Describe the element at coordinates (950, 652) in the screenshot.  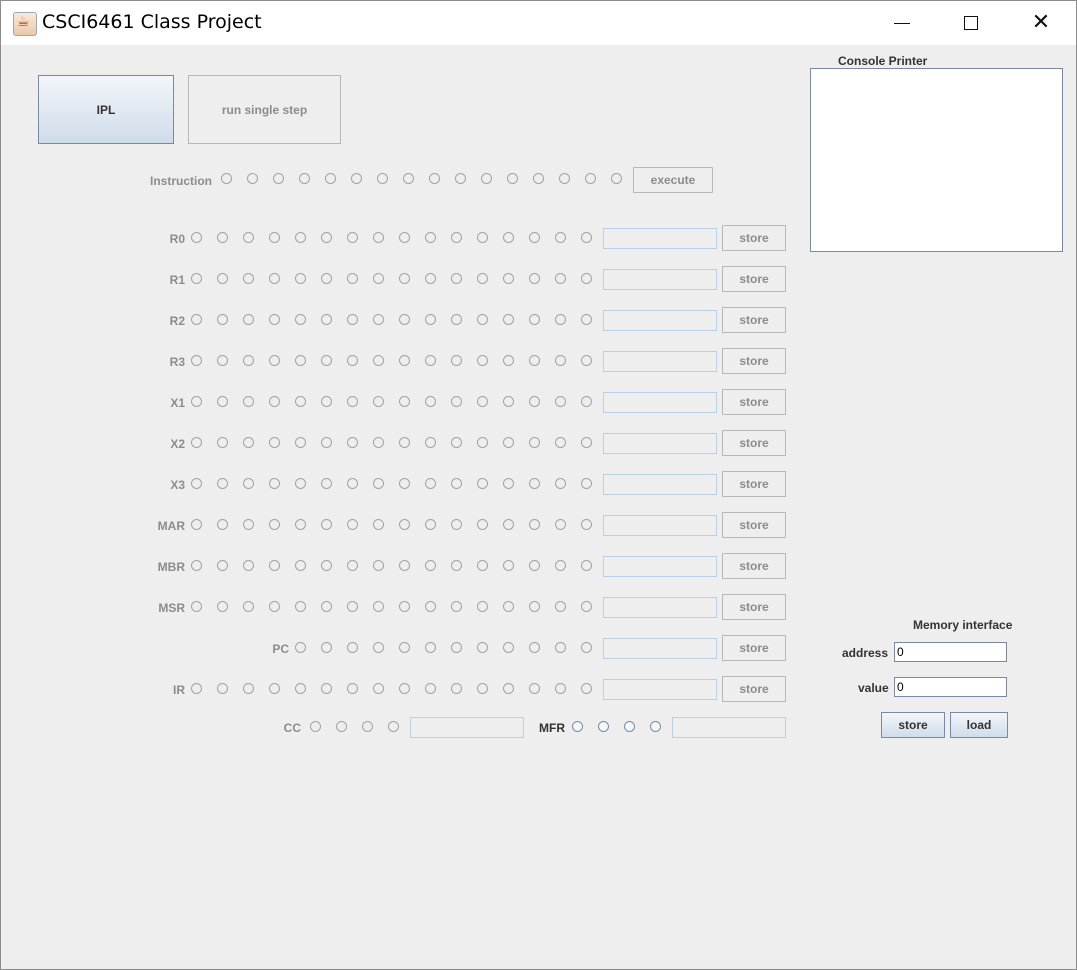
I see `address-input` at that location.